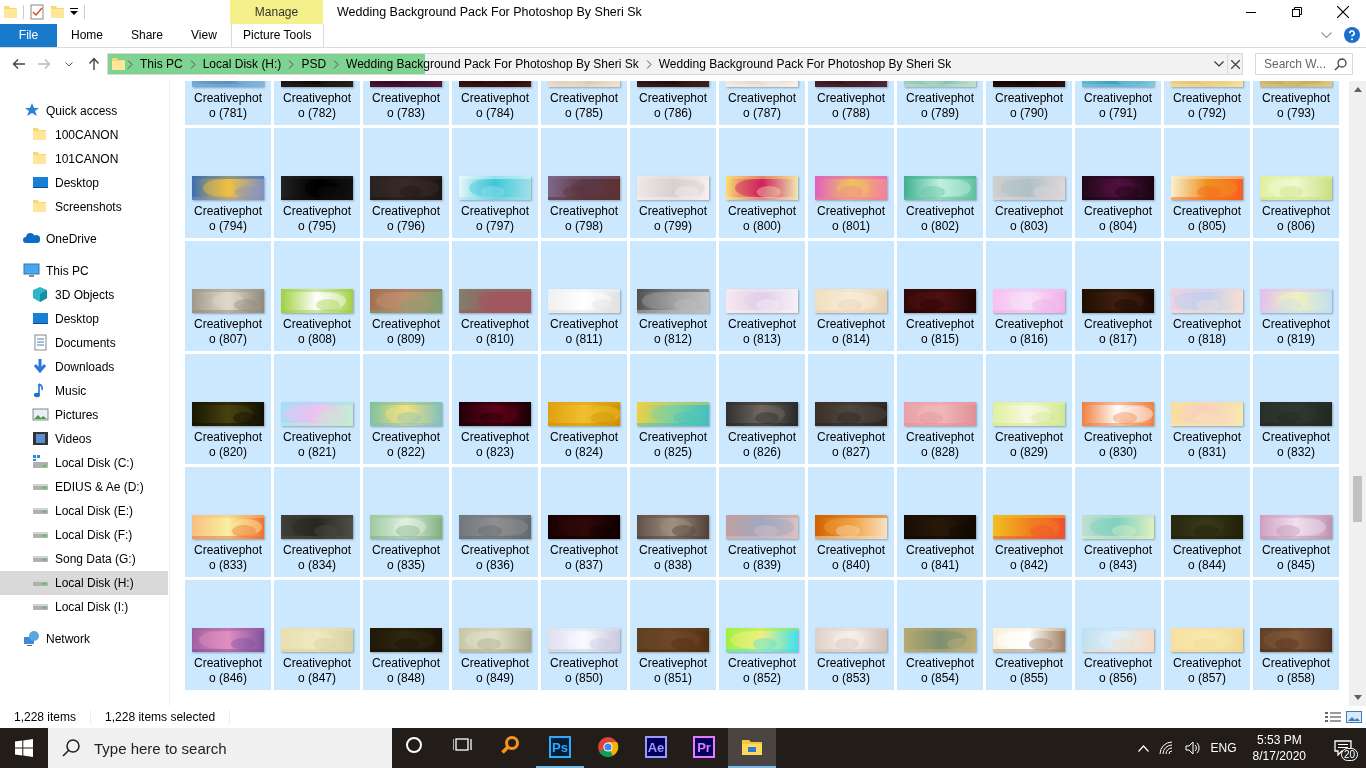 This screenshot has height=768, width=1366. What do you see at coordinates (851, 521) in the screenshot?
I see `file-item: Creativephoto (840)` at bounding box center [851, 521].